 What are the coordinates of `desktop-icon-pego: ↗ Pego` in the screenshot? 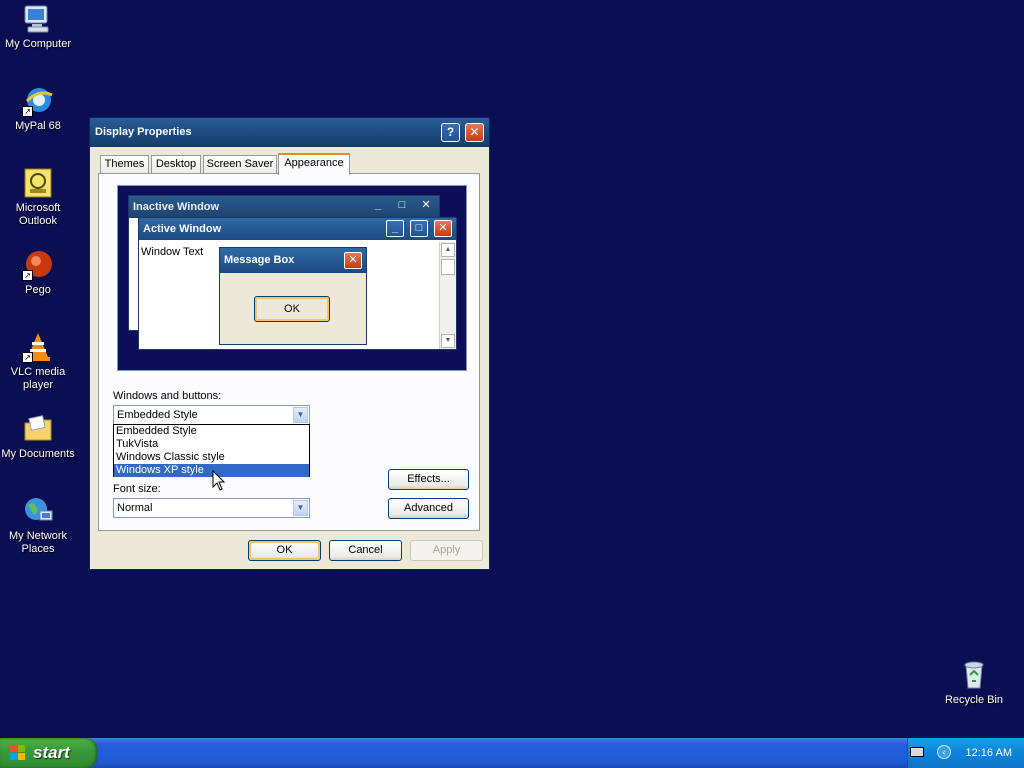 It's located at (38, 273).